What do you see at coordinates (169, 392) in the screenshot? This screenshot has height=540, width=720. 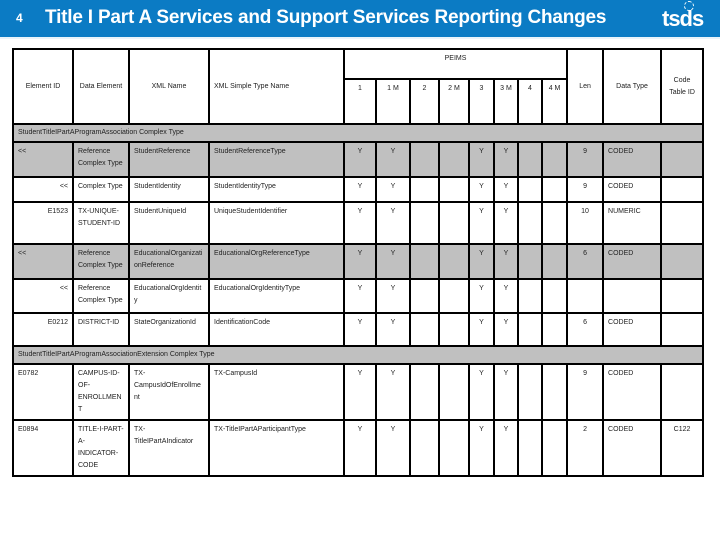 I see `cell-xml-name: TX-CampusIdOfEnrollment` at bounding box center [169, 392].